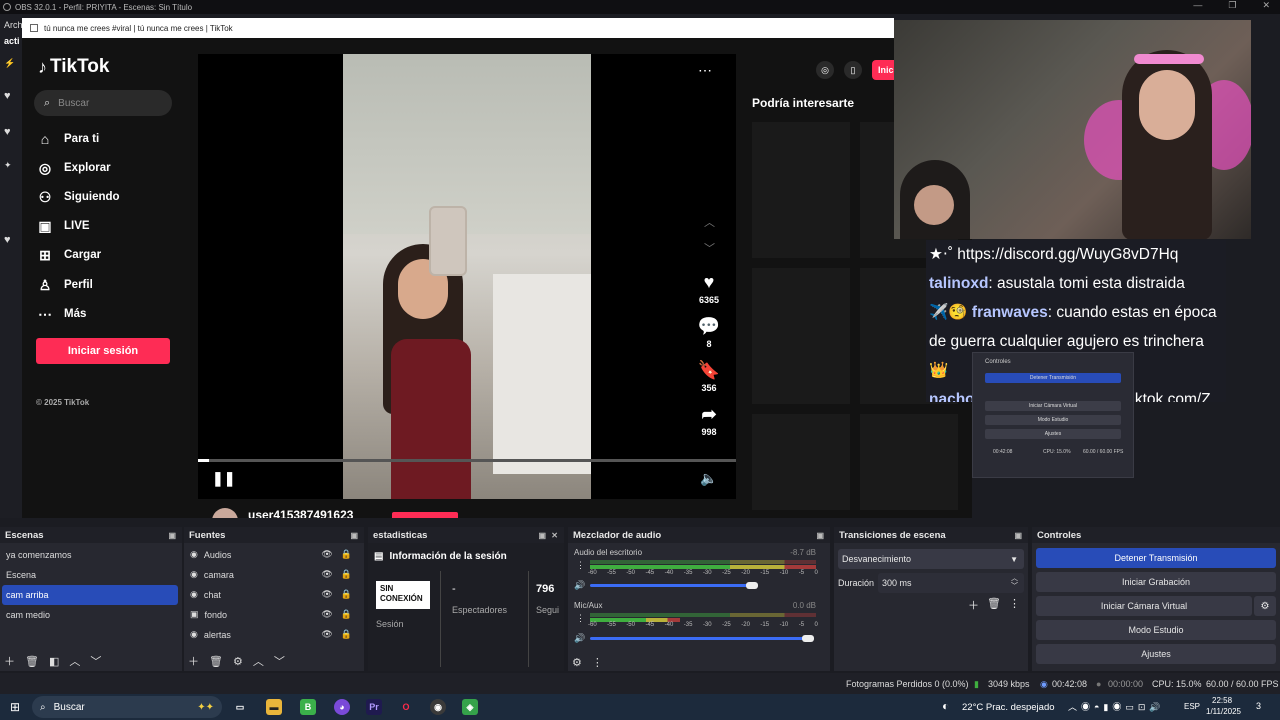 The image size is (1280, 720). What do you see at coordinates (61, 314) in the screenshot?
I see `nav-mas: ⋯ Más` at bounding box center [61, 314].